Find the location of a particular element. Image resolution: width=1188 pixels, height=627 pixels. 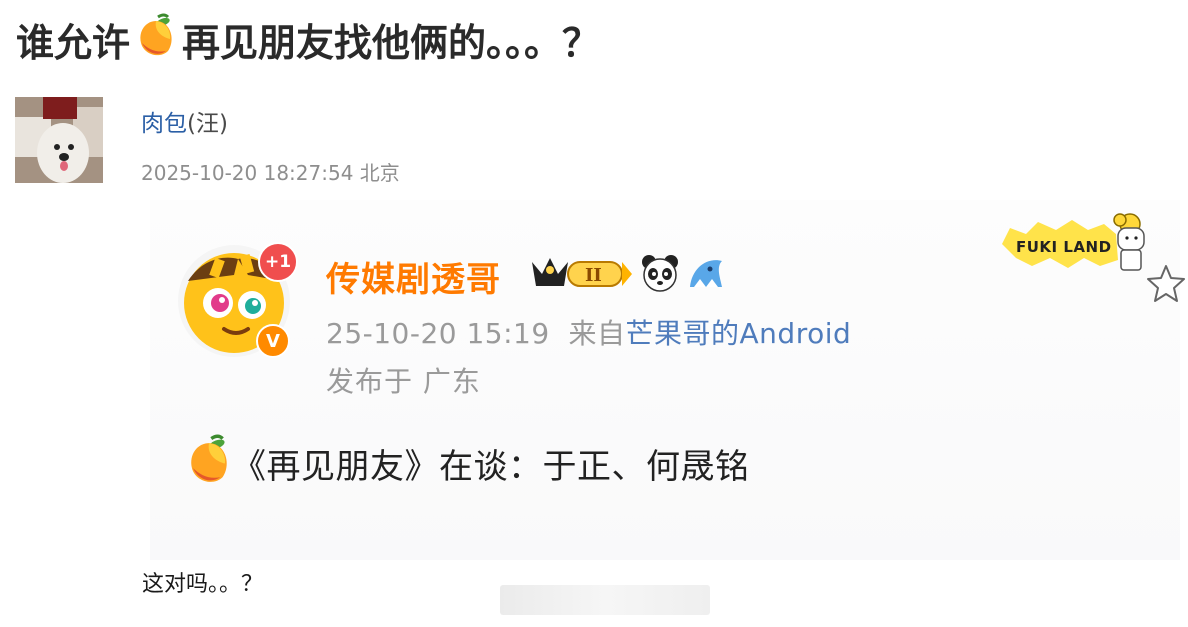

post-timestamp: 2025-10-20 18:27:54 北京 is located at coordinates (270, 173).